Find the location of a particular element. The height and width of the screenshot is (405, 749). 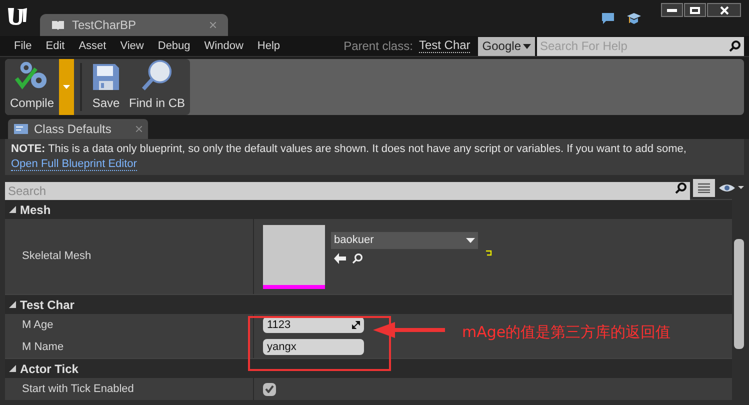

maximize-button is located at coordinates (695, 10).